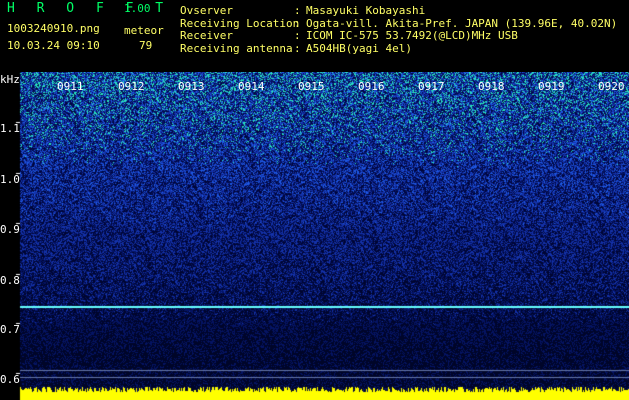  Describe the element at coordinates (359, 48) in the screenshot. I see `info-value: A504HB(yagi 4el)` at that location.